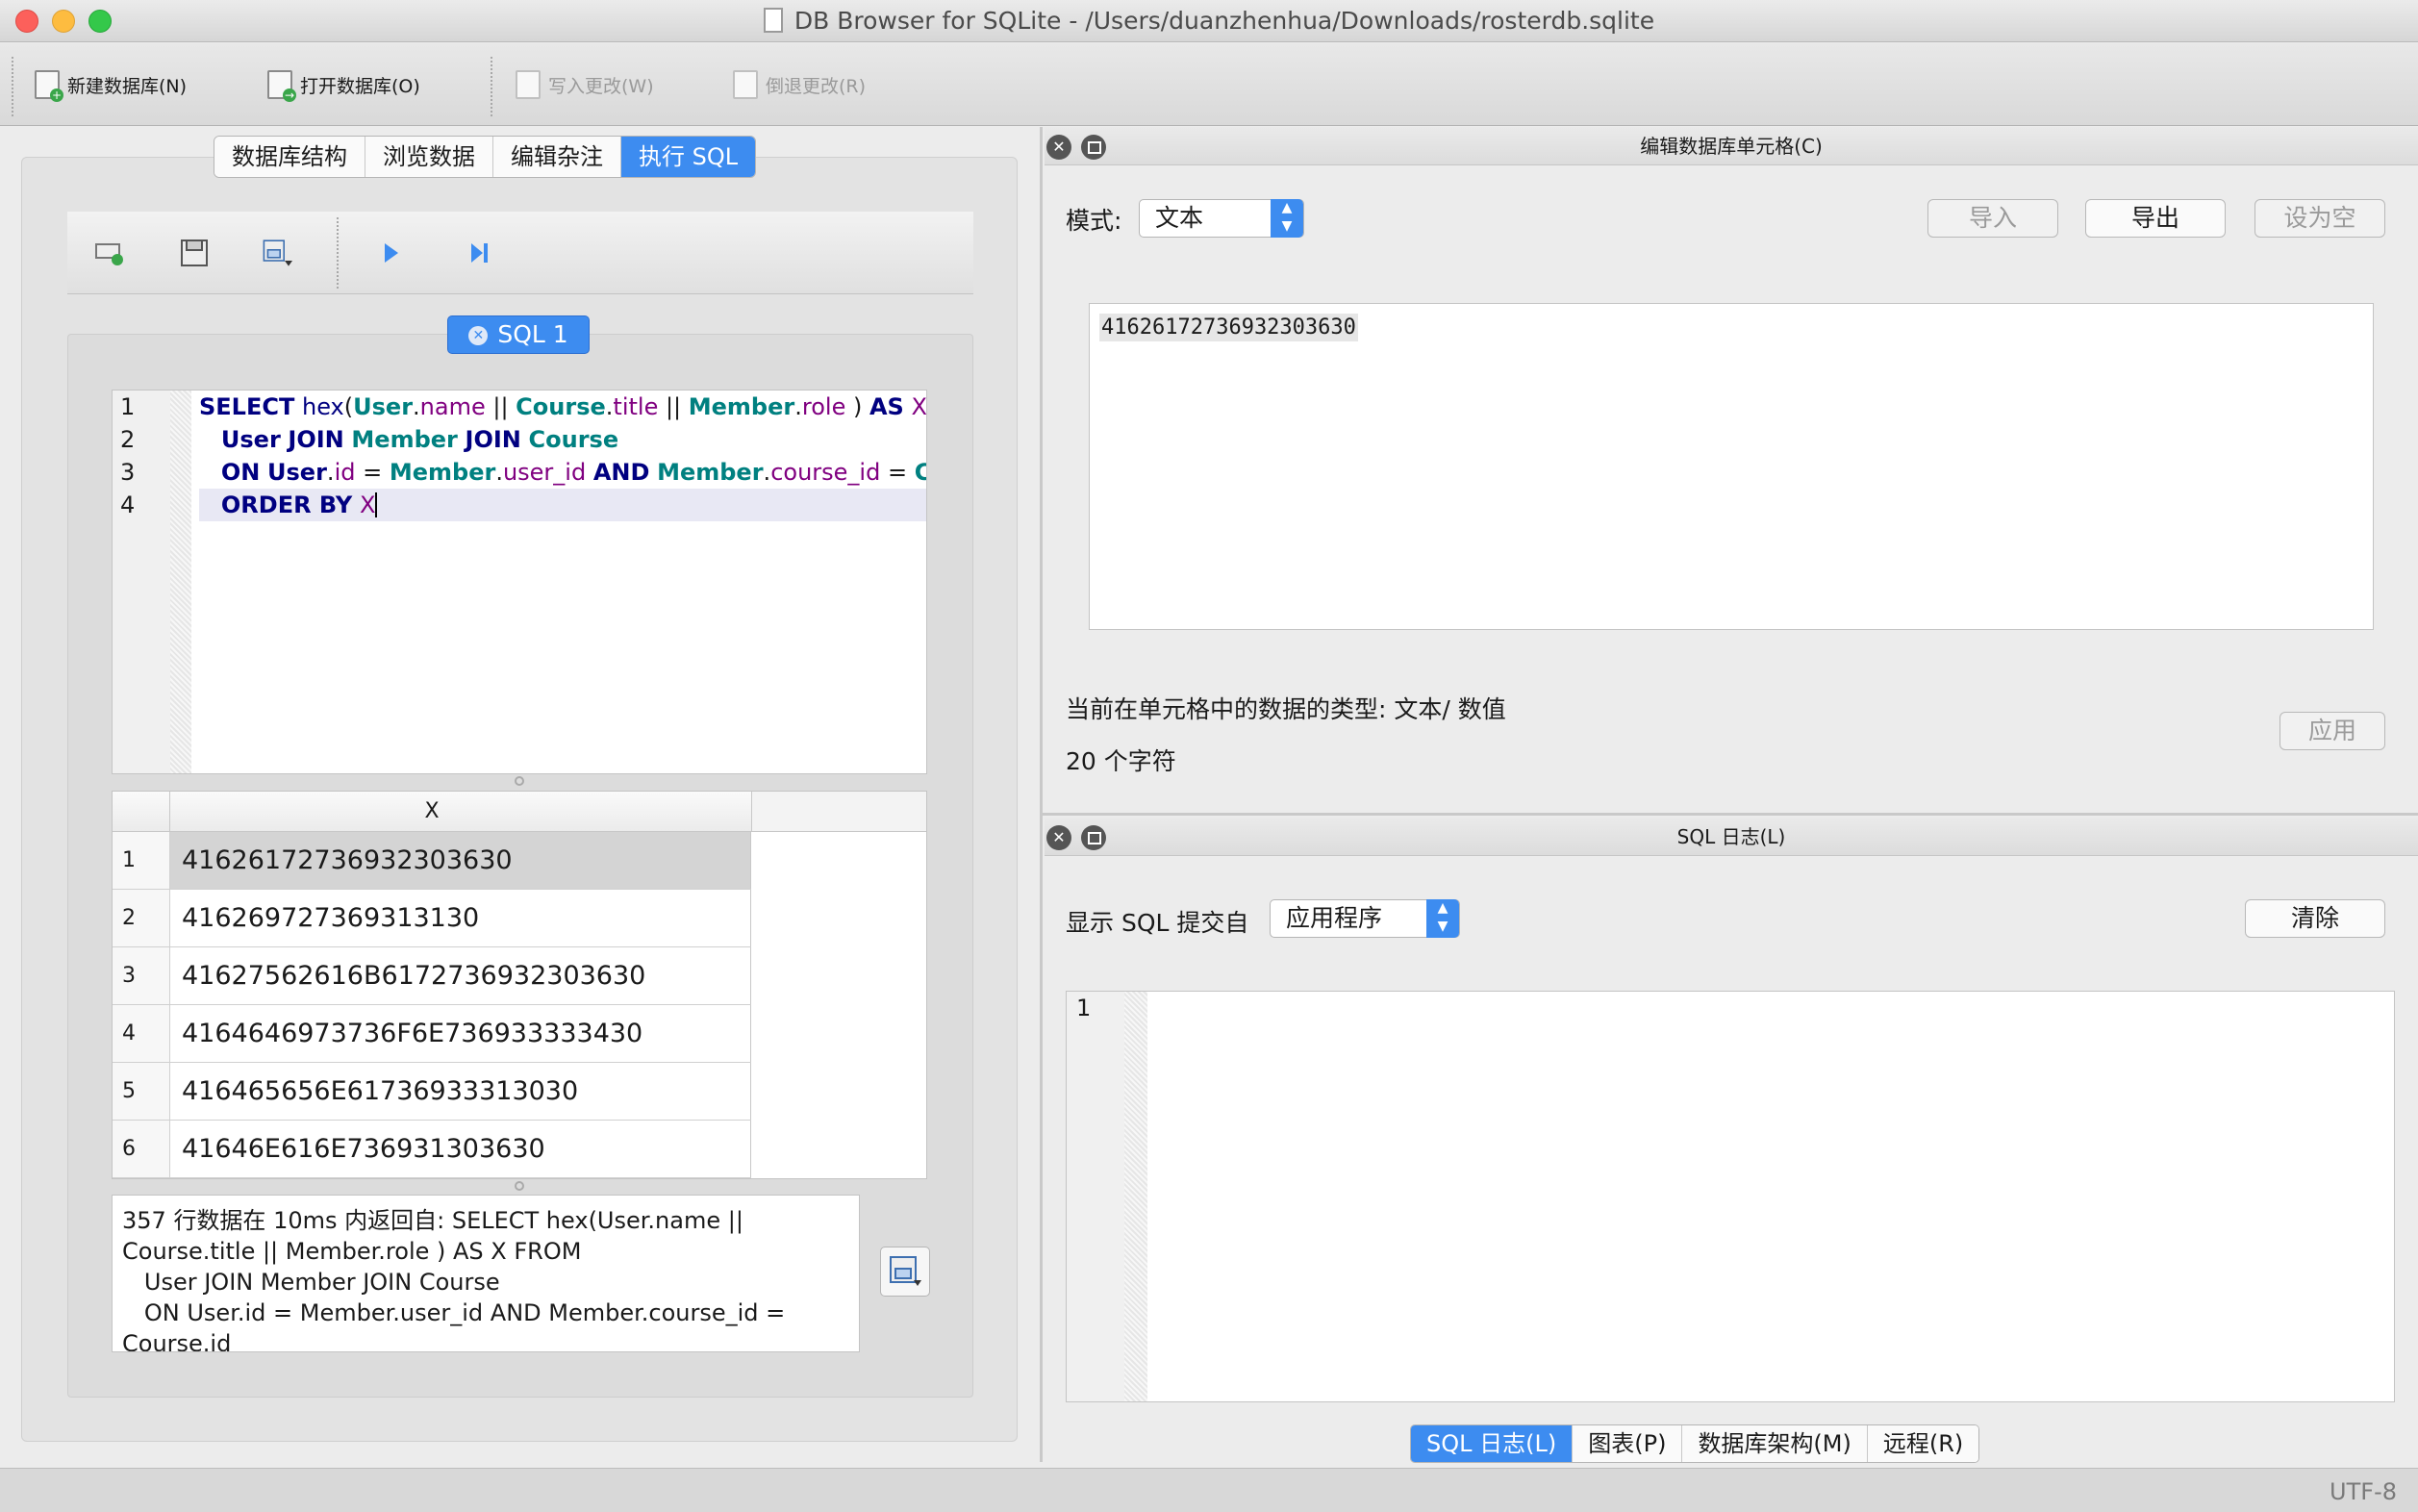  I want to click on open-tab-icon, so click(109, 253).